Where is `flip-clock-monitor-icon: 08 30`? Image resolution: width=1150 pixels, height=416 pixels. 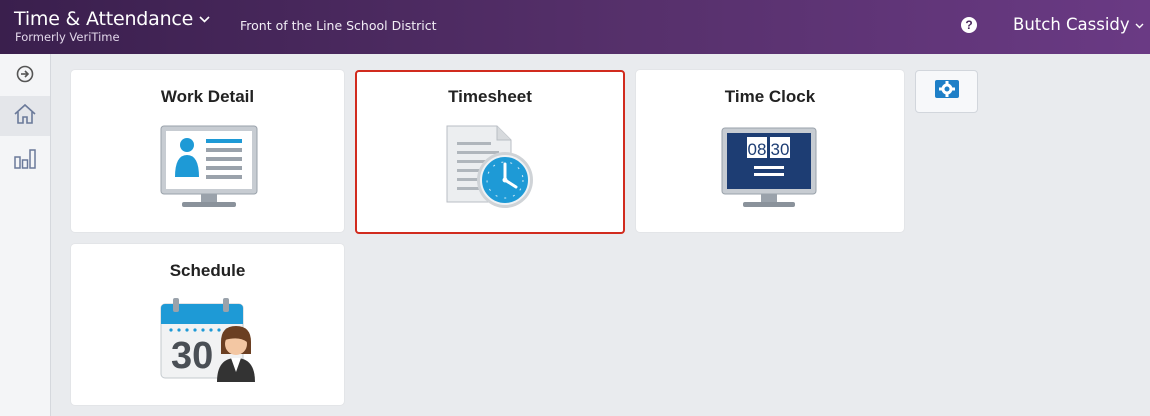 flip-clock-monitor-icon: 08 30 is located at coordinates (770, 170).